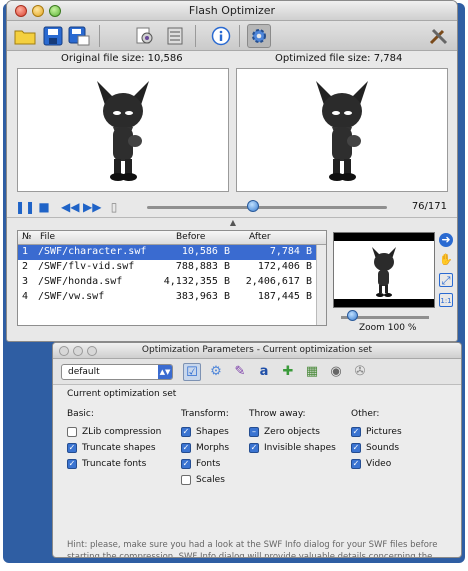 The width and height of the screenshot is (468, 571). I want to click on info-icon, so click(221, 36).